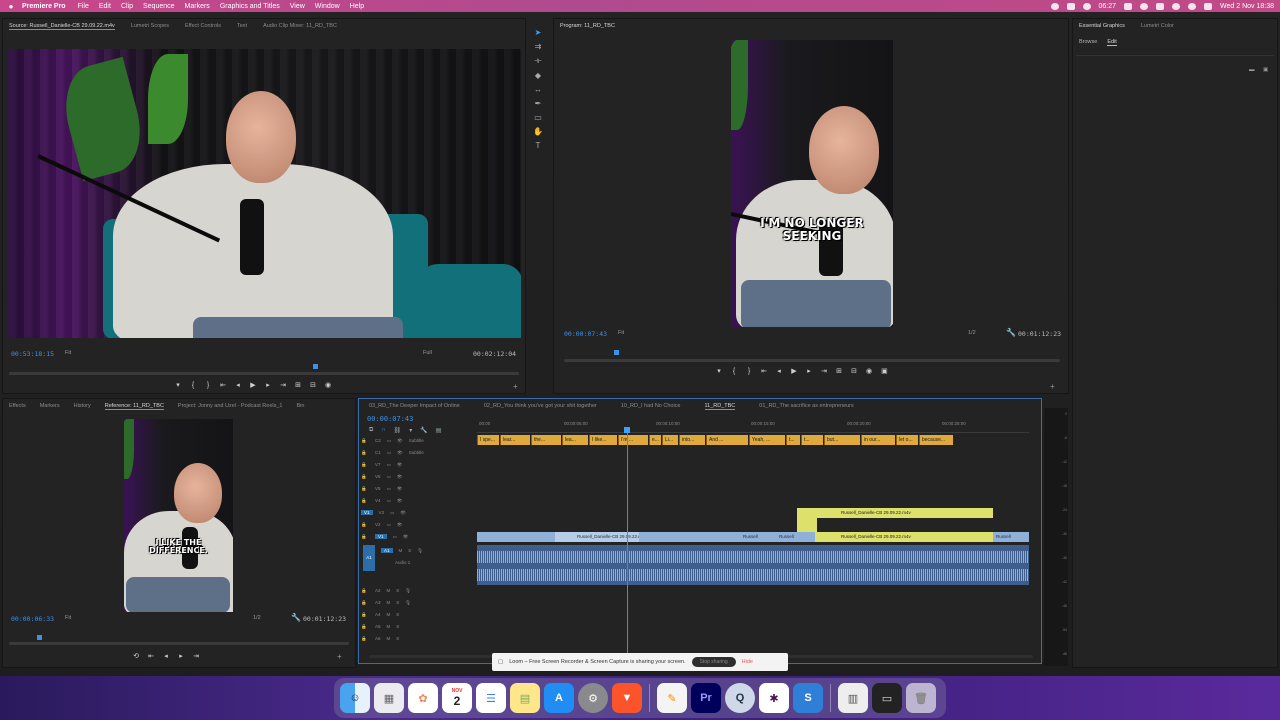 This screenshot has height=720, width=1280. I want to click on premiere-pro-icon: Pr, so click(706, 698).